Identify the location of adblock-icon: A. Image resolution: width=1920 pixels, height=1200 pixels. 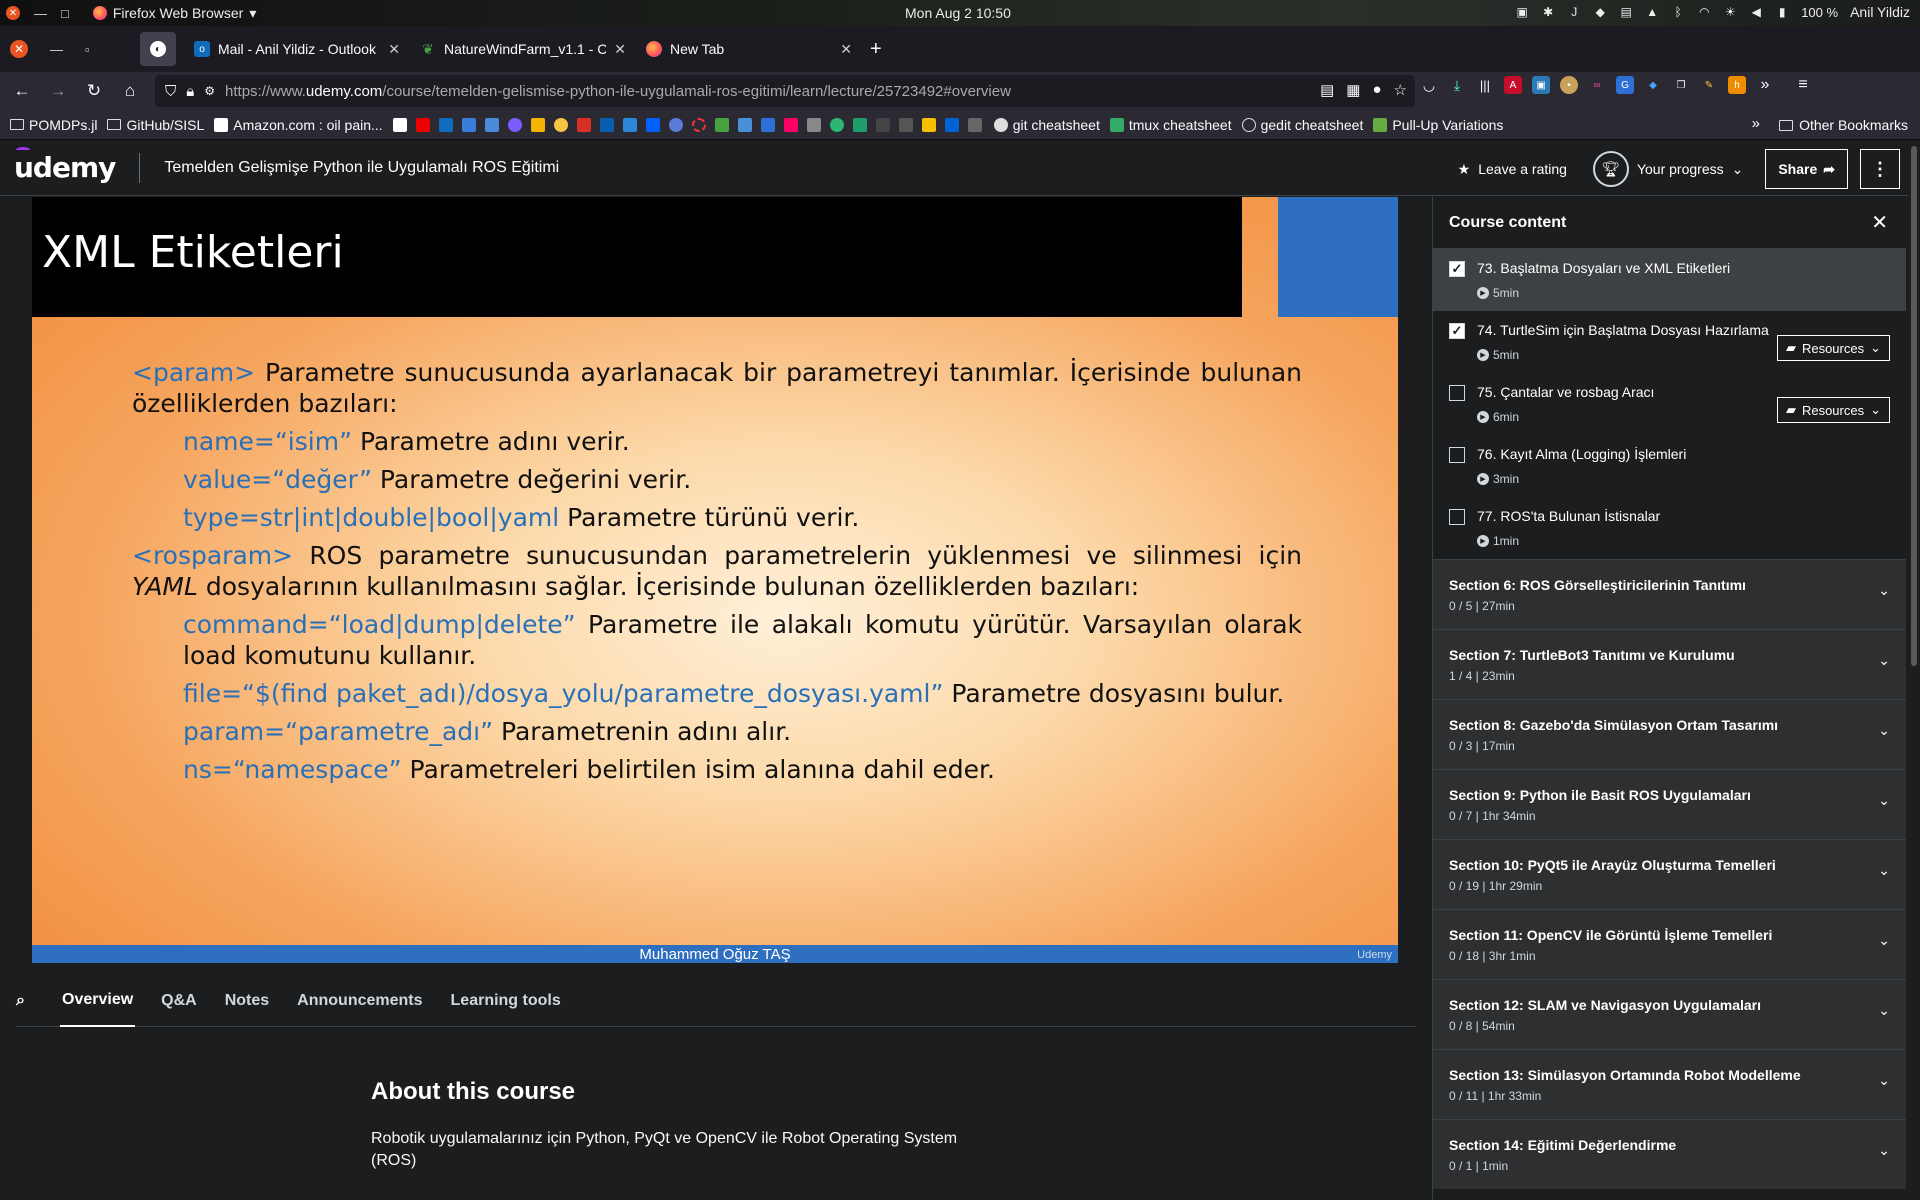
(1513, 85).